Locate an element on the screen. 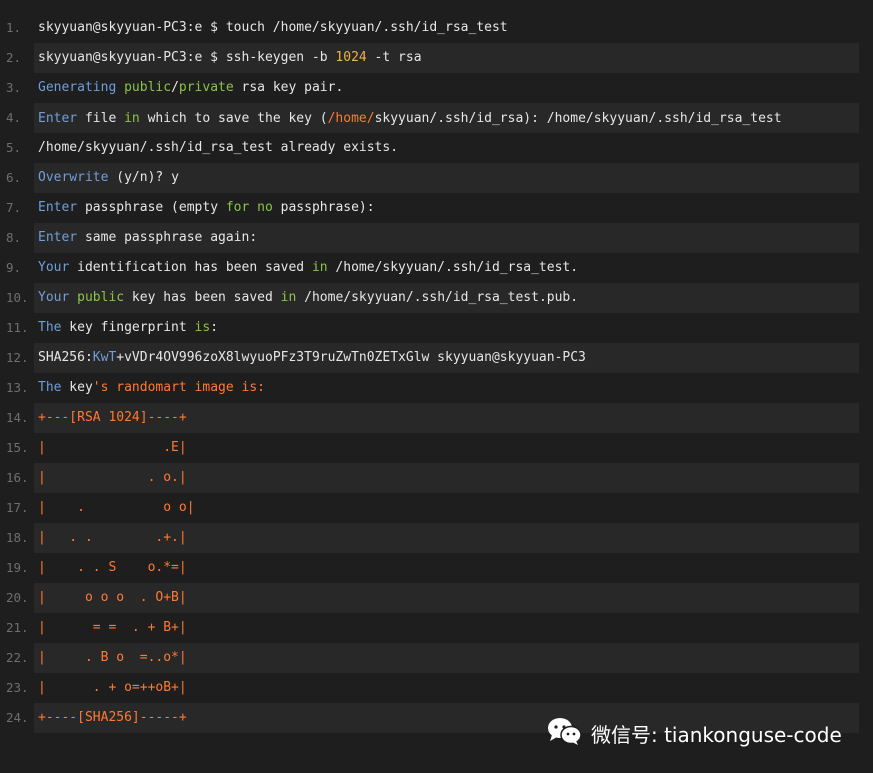  code-token: /home/skyyuan/.ssh/id_rsa_test. is located at coordinates (453, 267).